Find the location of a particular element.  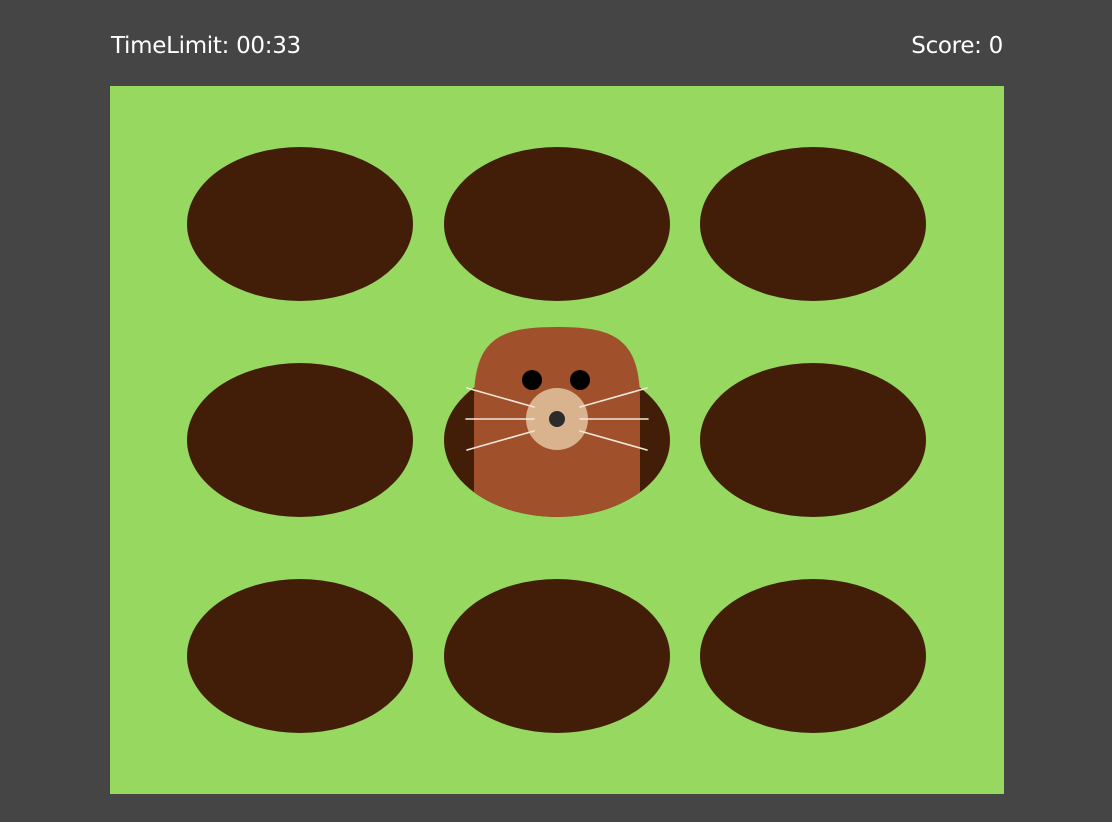

mole-character is located at coordinates (557, 428).